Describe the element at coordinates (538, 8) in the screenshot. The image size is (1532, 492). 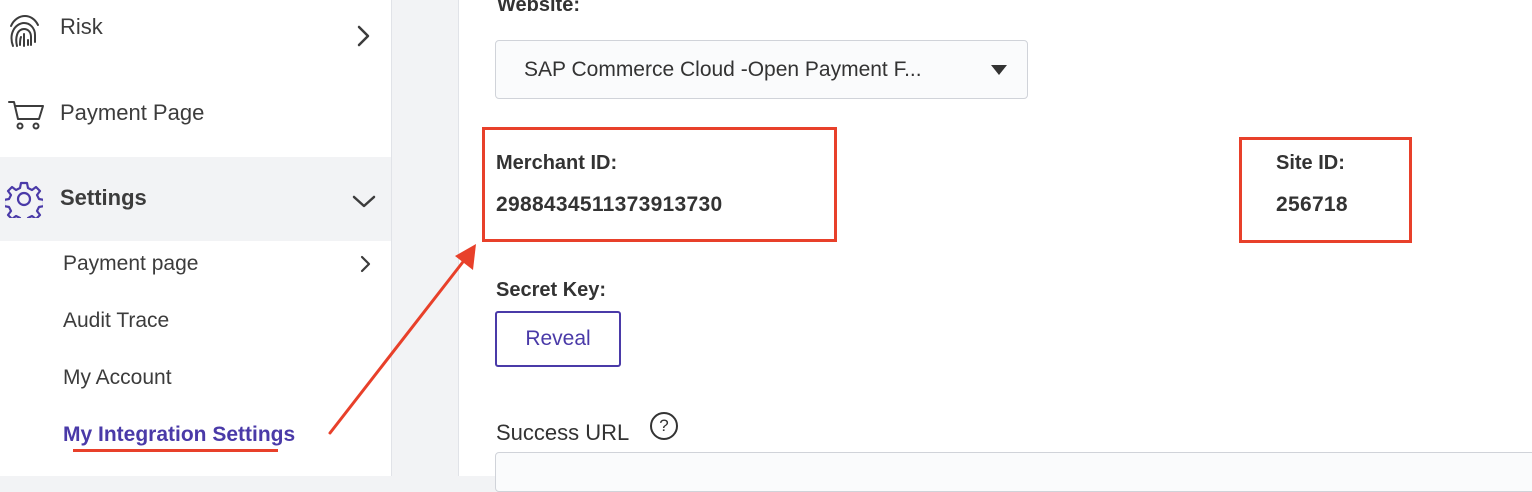
I see `website-label: Website:` at that location.